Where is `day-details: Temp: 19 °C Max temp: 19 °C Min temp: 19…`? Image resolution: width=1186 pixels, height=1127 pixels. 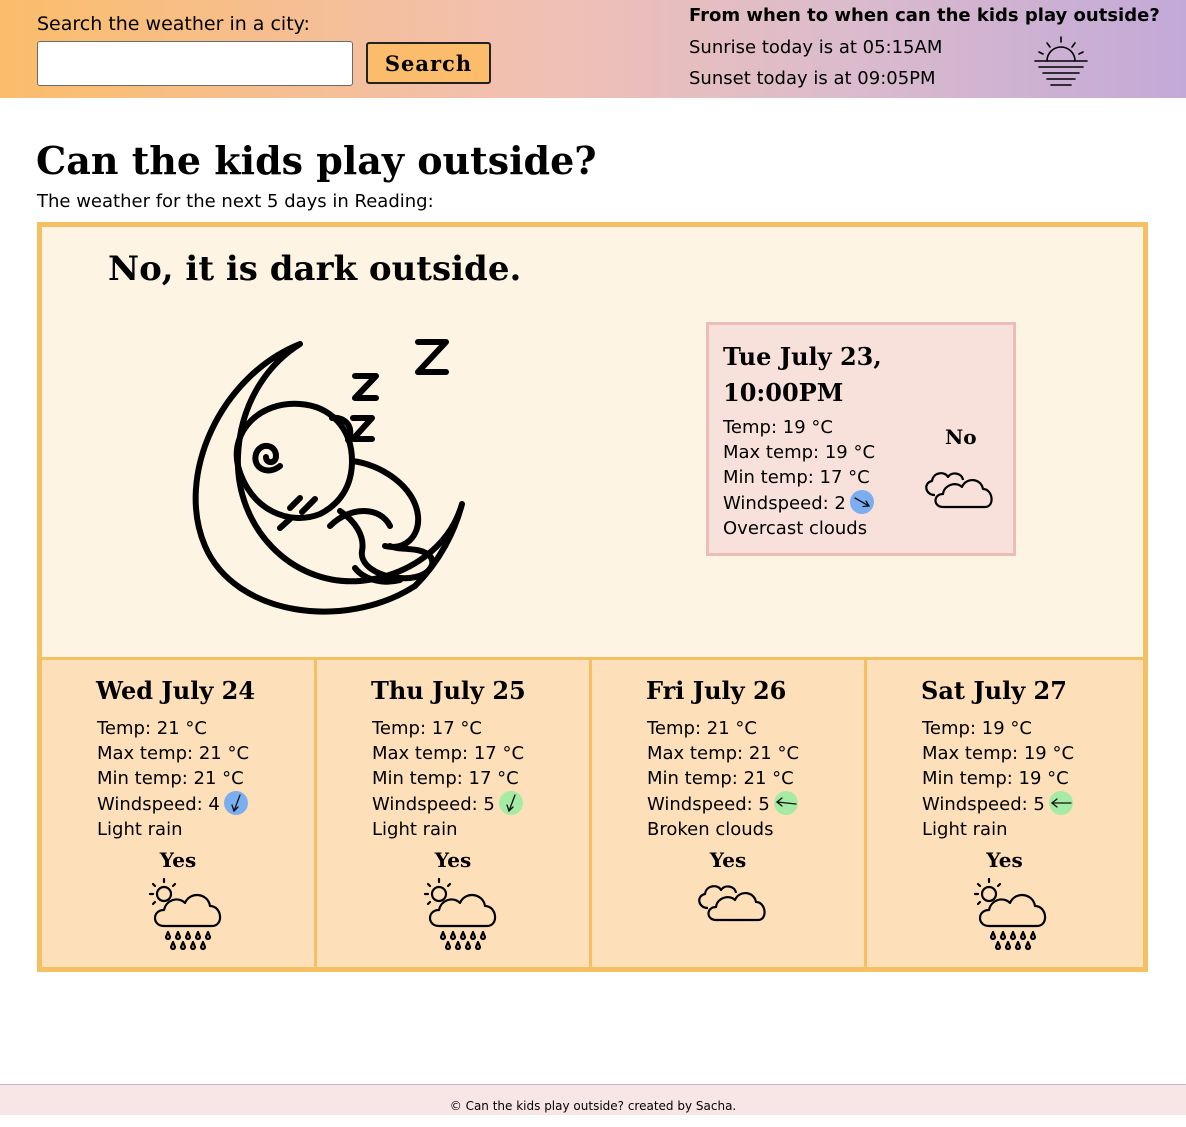 day-details: Temp: 19 °C Max temp: 19 °C Min temp: 19… is located at coordinates (998, 779).